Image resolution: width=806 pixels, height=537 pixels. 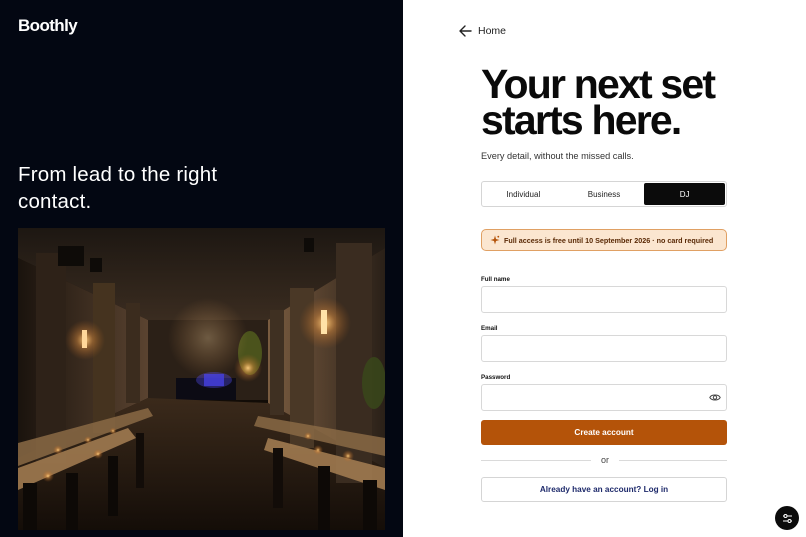 I want to click on create-account-button: Create account, so click(x=604, y=432).